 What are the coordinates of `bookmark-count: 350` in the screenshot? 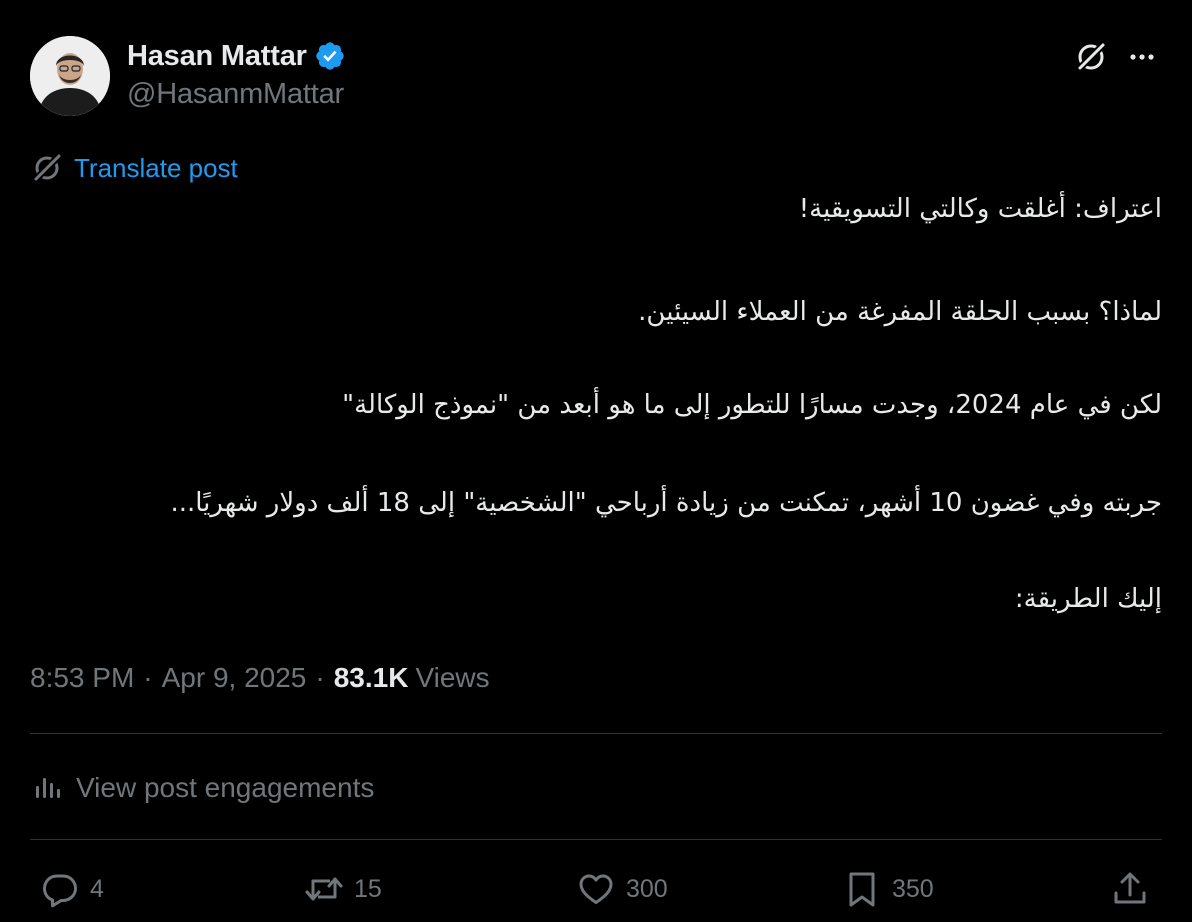 It's located at (913, 888).